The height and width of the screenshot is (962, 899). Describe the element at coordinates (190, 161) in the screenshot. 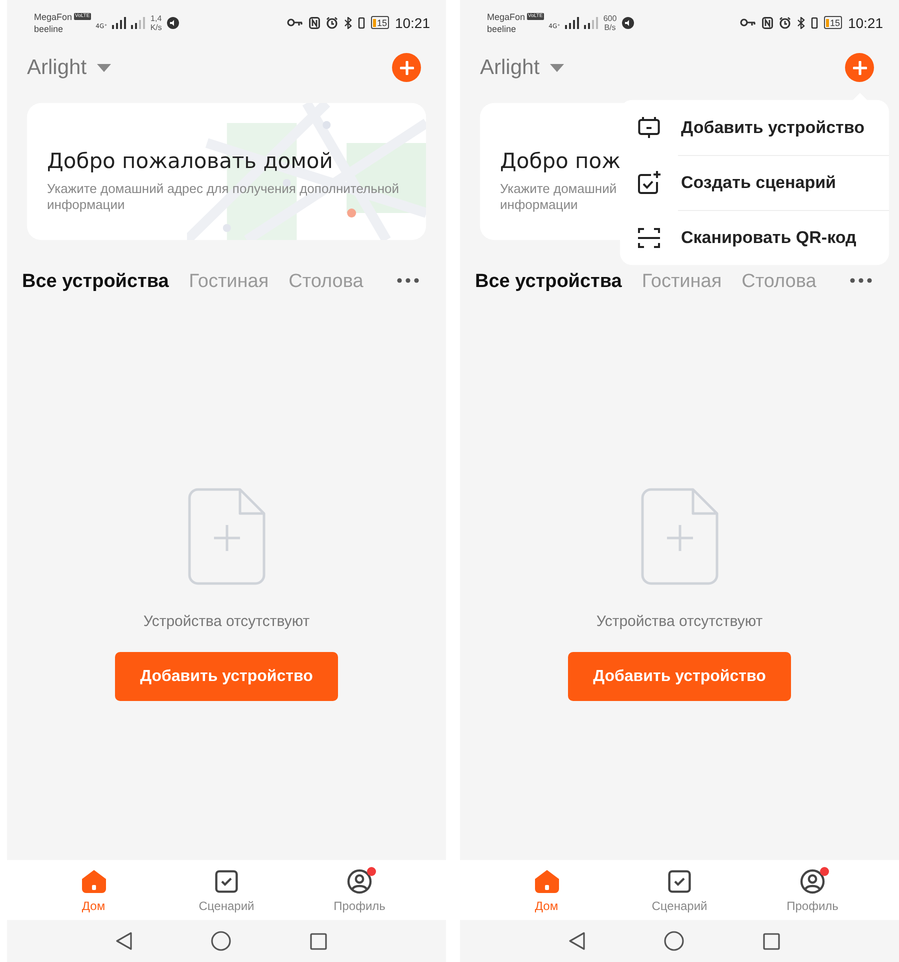

I see `welcome-title: Добро пожаловать домой` at that location.